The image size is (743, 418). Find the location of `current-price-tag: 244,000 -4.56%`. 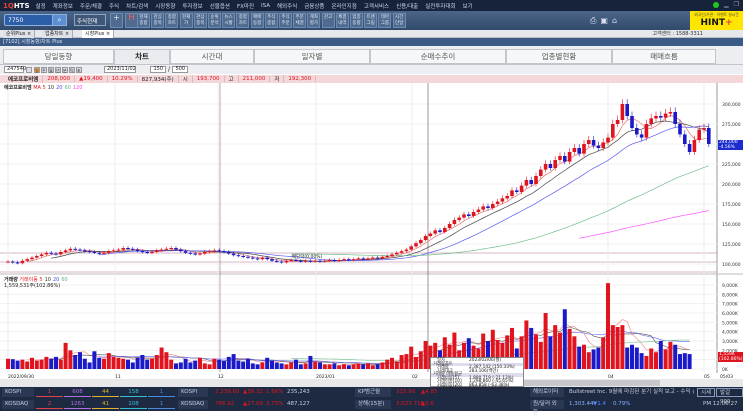

current-price-tag: 244,000 -4.56% is located at coordinates (730, 145).